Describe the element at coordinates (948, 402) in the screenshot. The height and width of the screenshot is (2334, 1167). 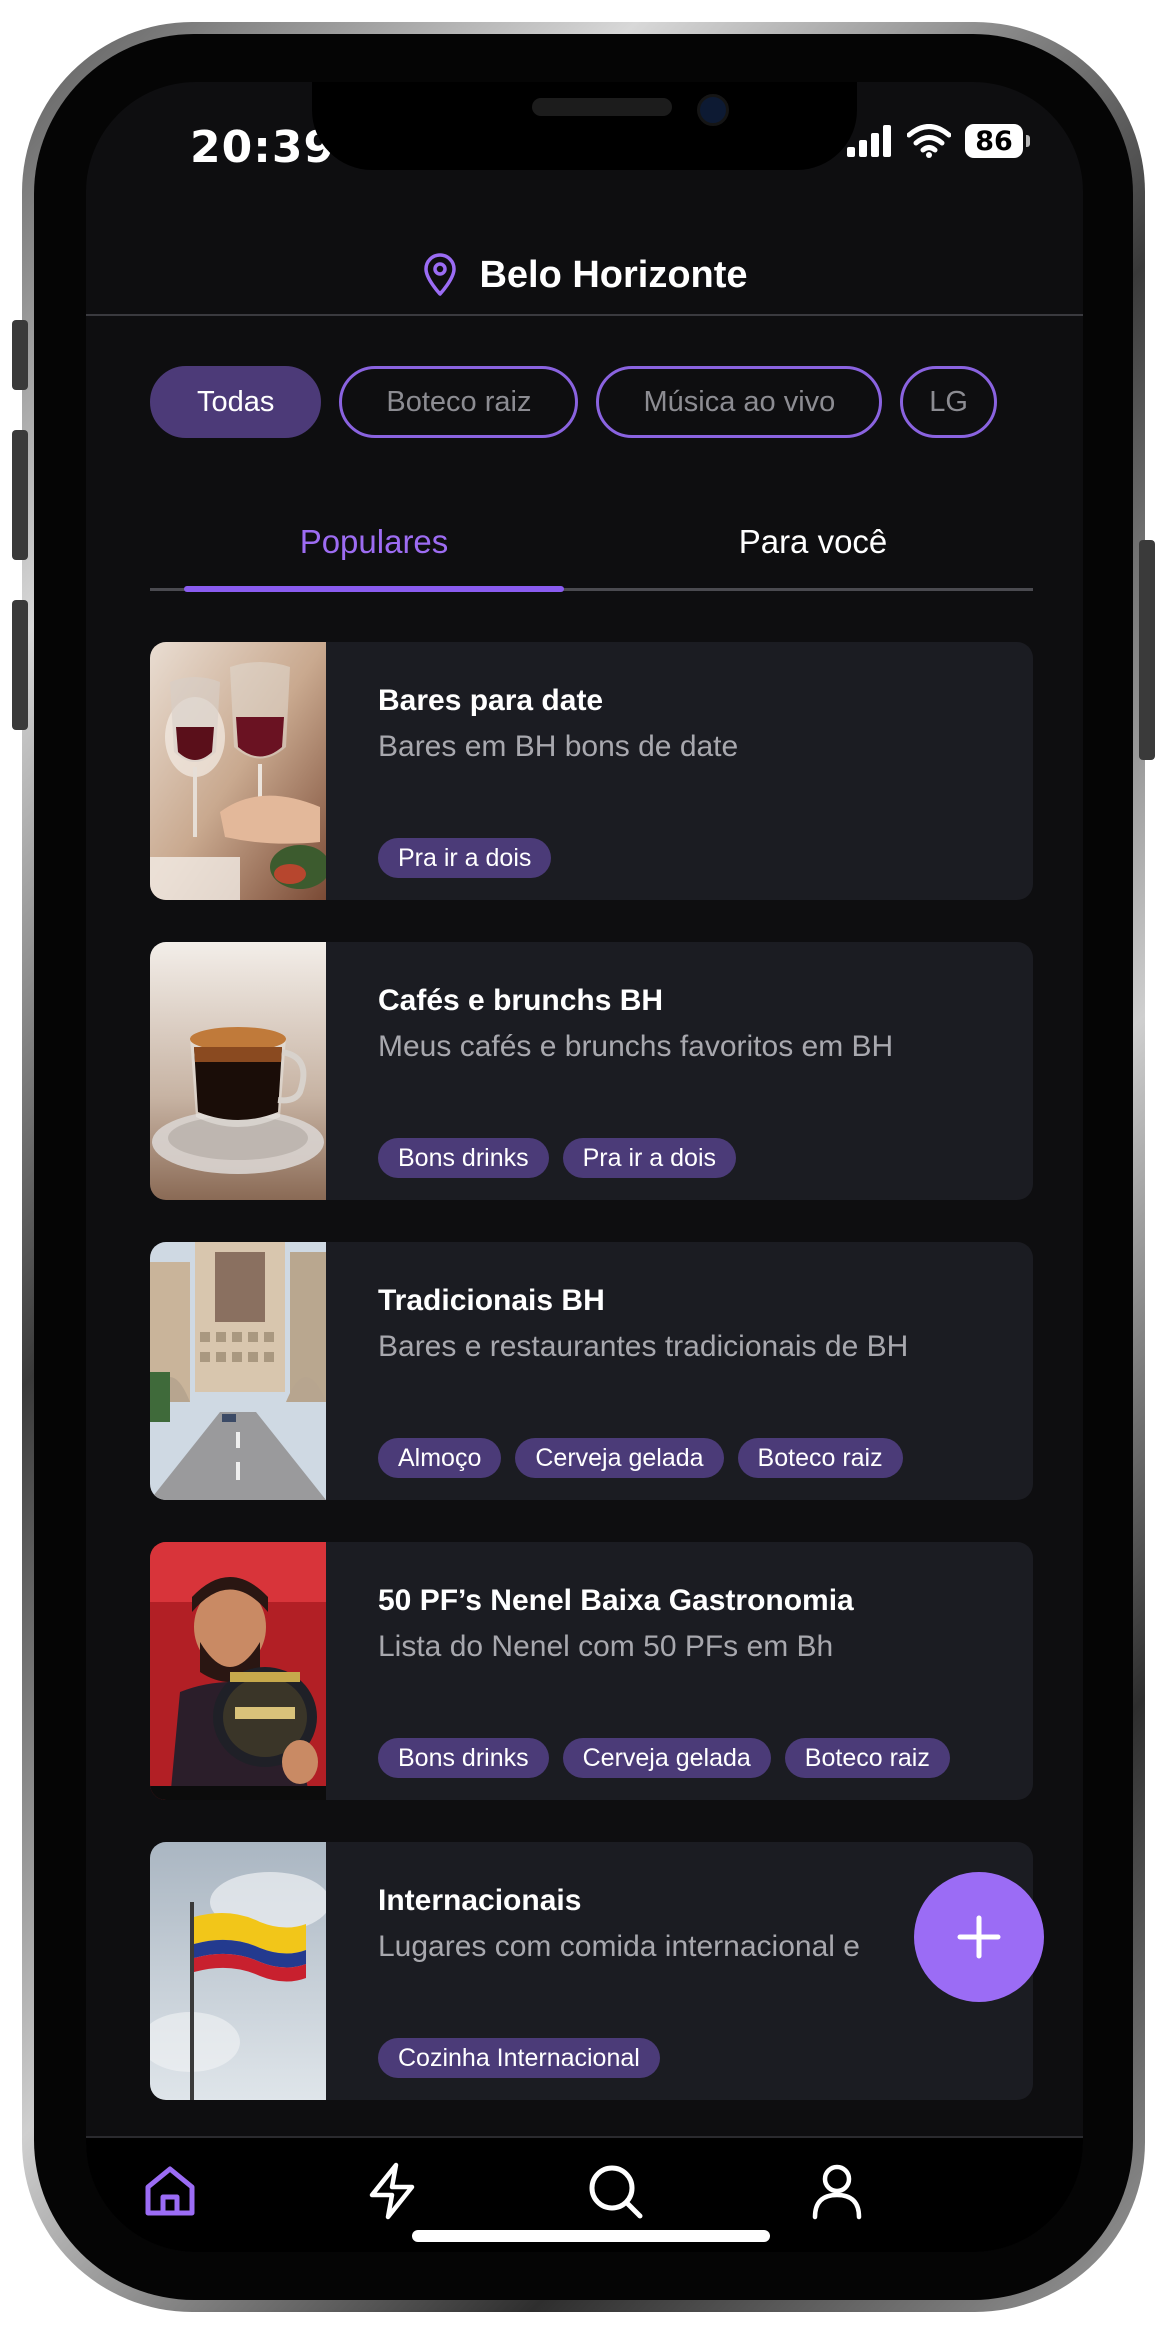
I see `chip-lg: LG` at that location.